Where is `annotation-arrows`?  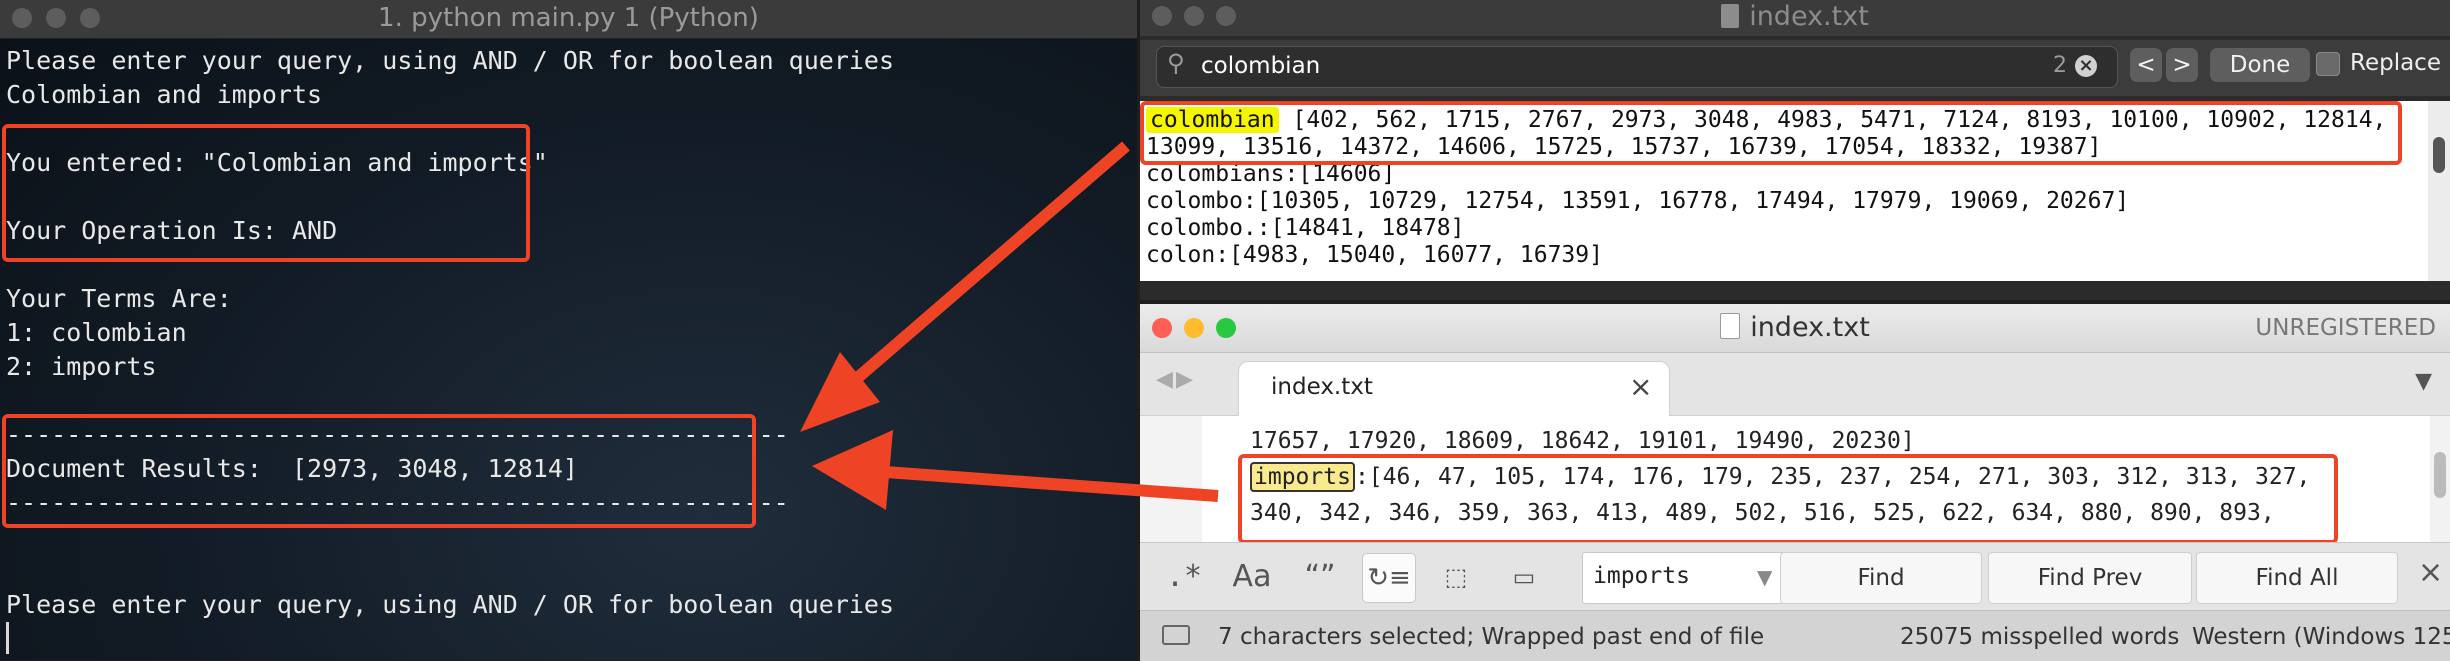 annotation-arrows is located at coordinates (1009, 325).